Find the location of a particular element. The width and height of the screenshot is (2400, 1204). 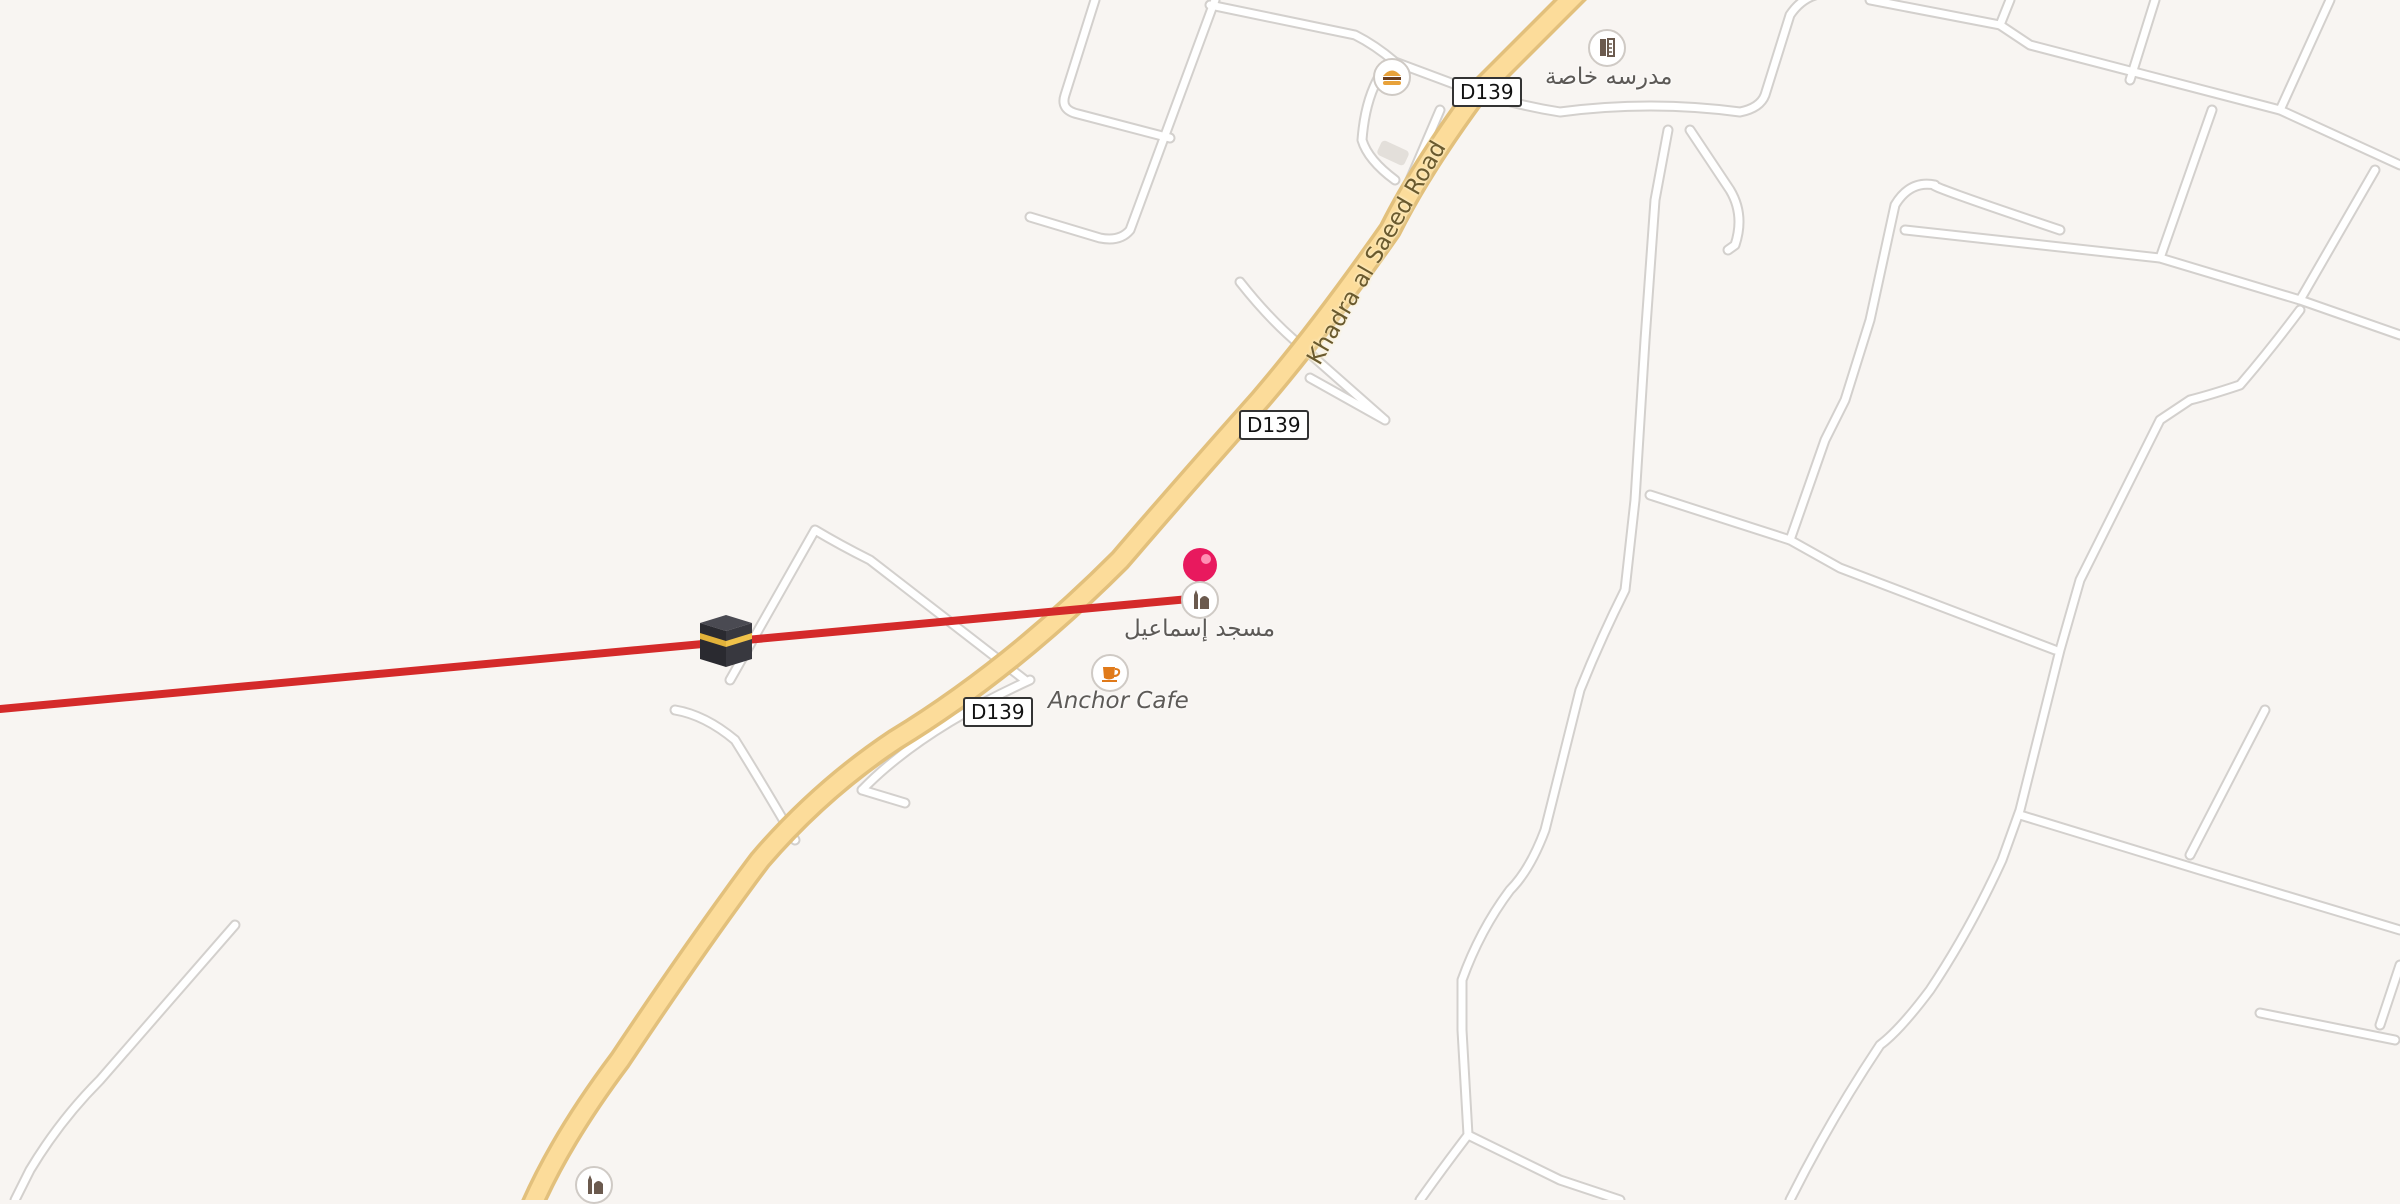

school-label: مدرسه خاصة is located at coordinates (1609, 77).